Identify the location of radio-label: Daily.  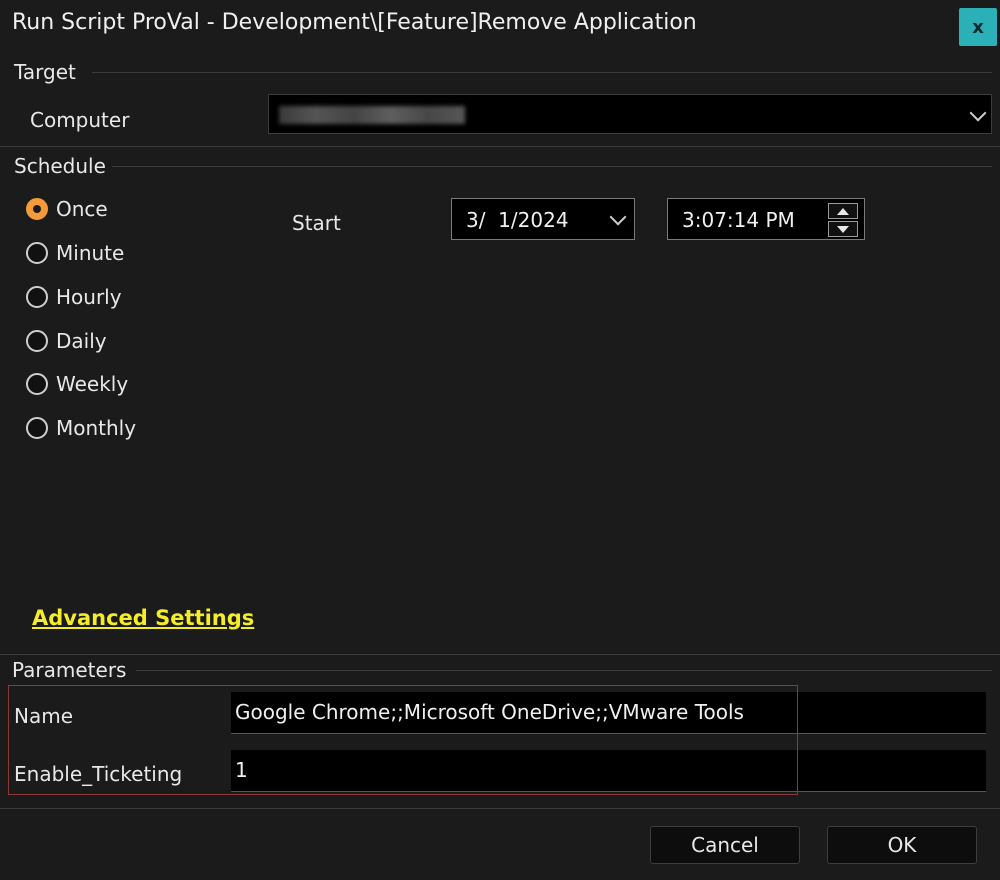
(81, 341).